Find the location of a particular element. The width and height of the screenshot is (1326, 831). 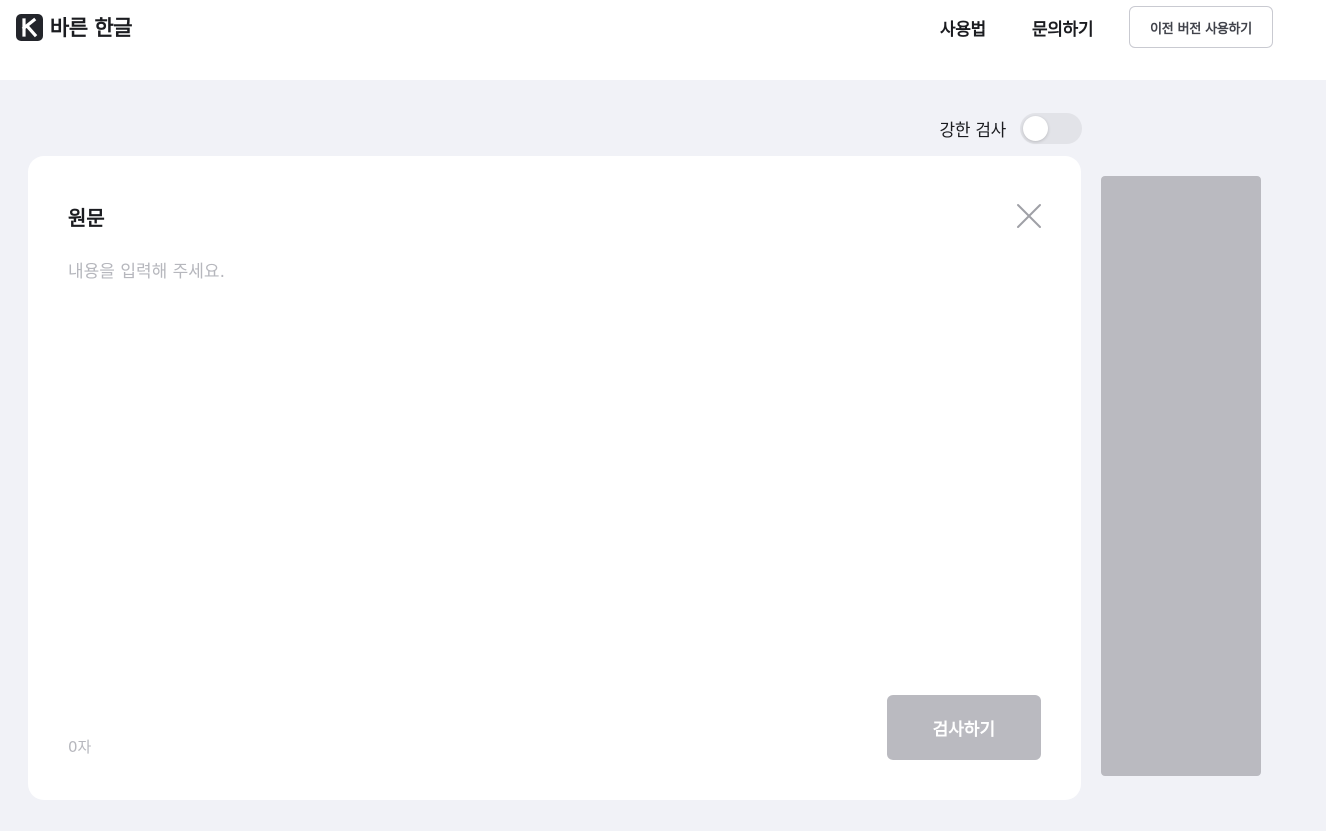

nav-usage-link: 사용법 is located at coordinates (963, 27).